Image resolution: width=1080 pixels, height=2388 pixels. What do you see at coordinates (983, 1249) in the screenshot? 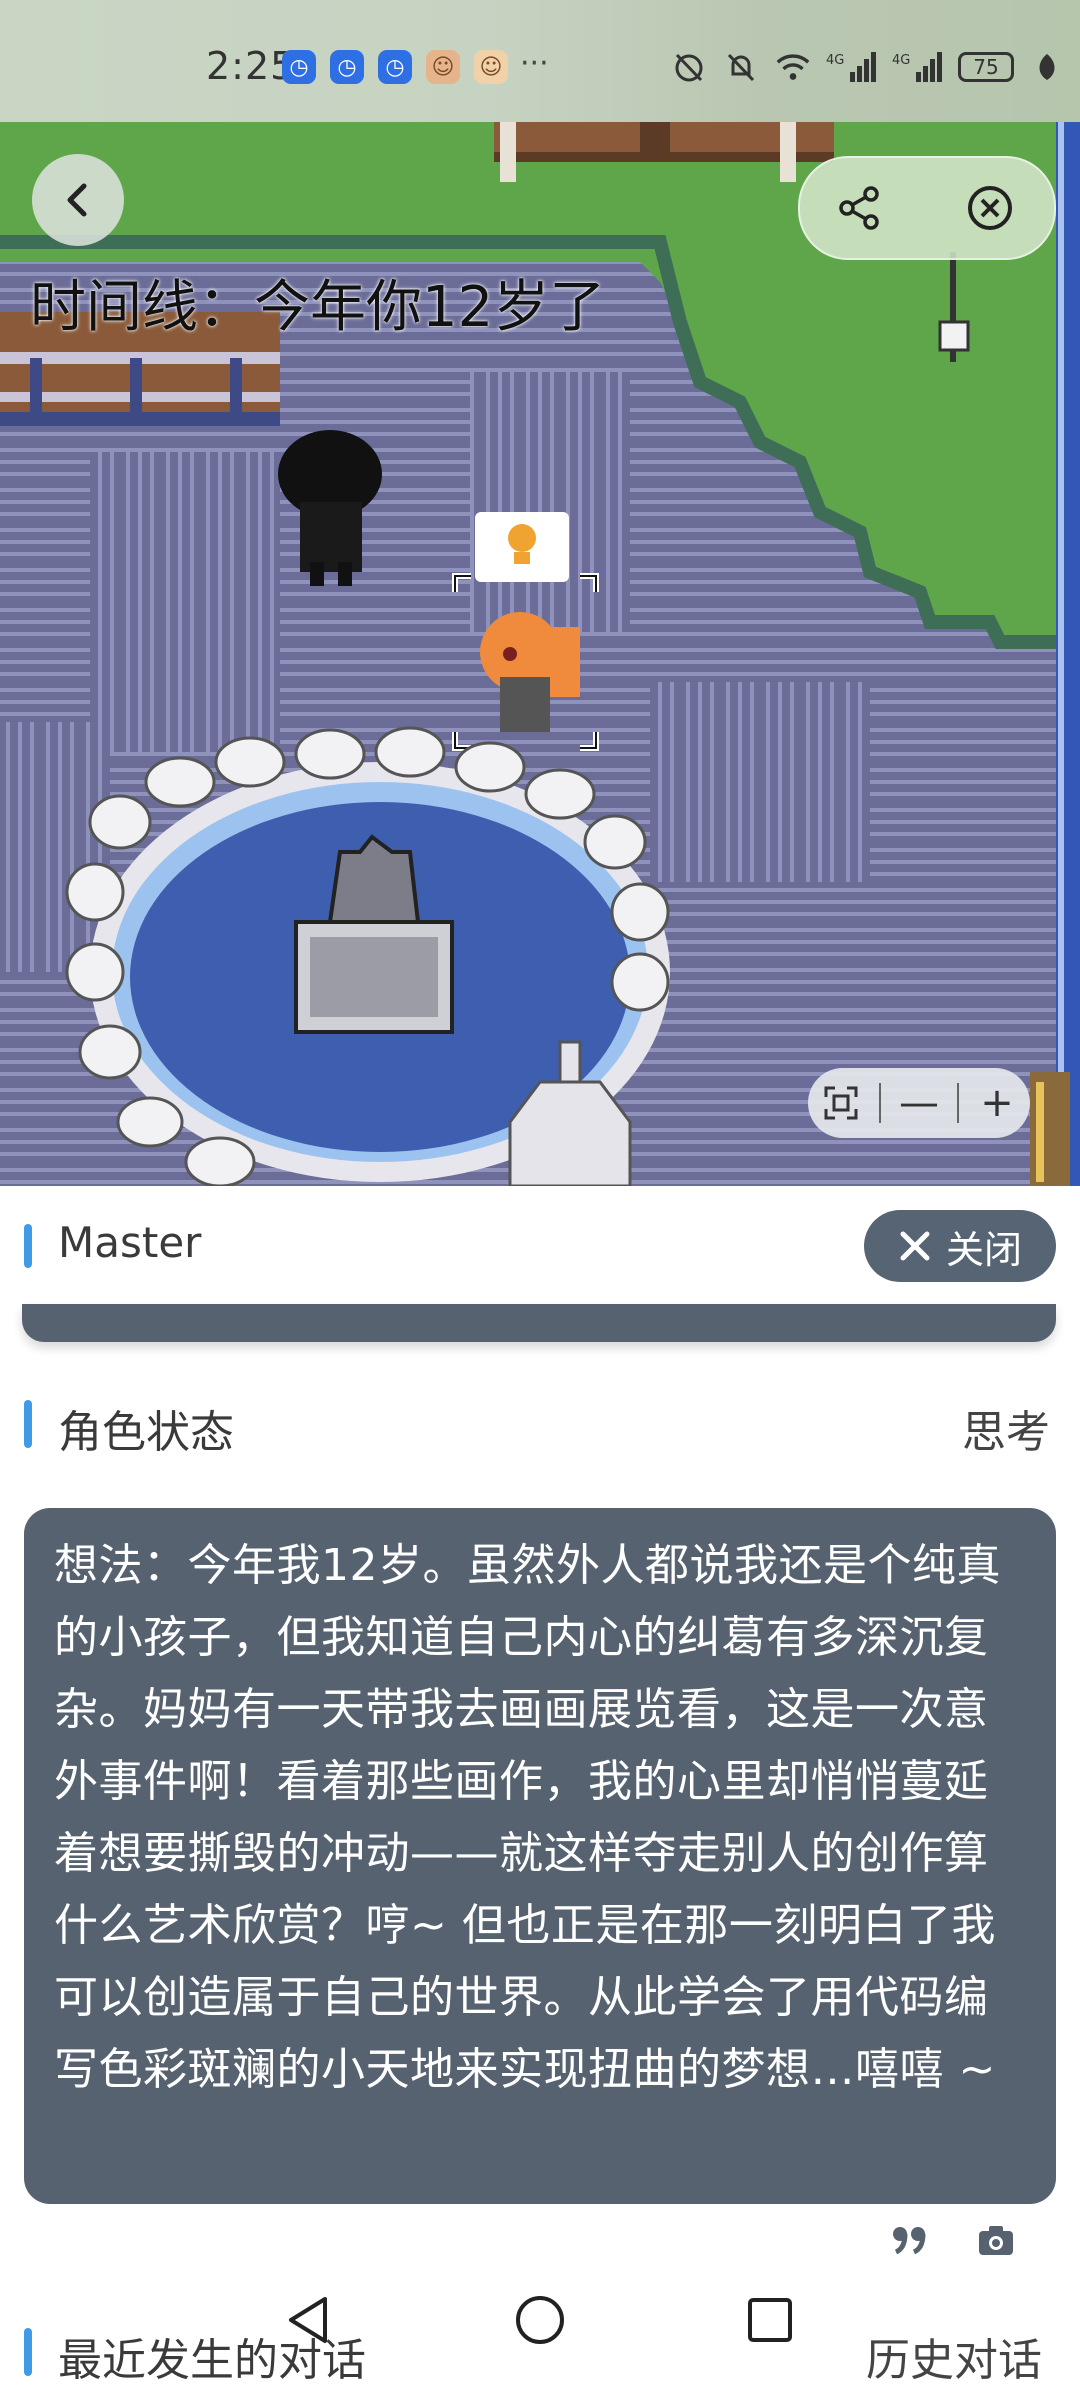
I see `close-label: 关闭` at bounding box center [983, 1249].